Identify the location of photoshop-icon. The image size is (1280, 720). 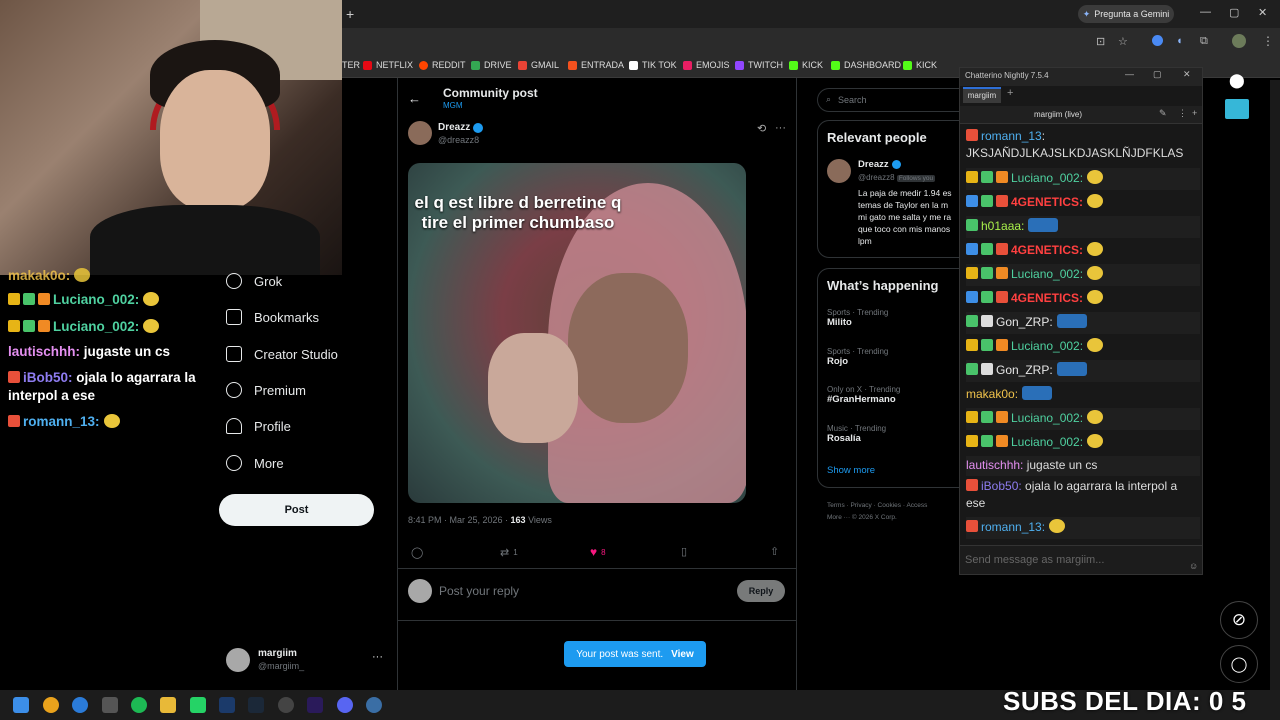
(227, 705).